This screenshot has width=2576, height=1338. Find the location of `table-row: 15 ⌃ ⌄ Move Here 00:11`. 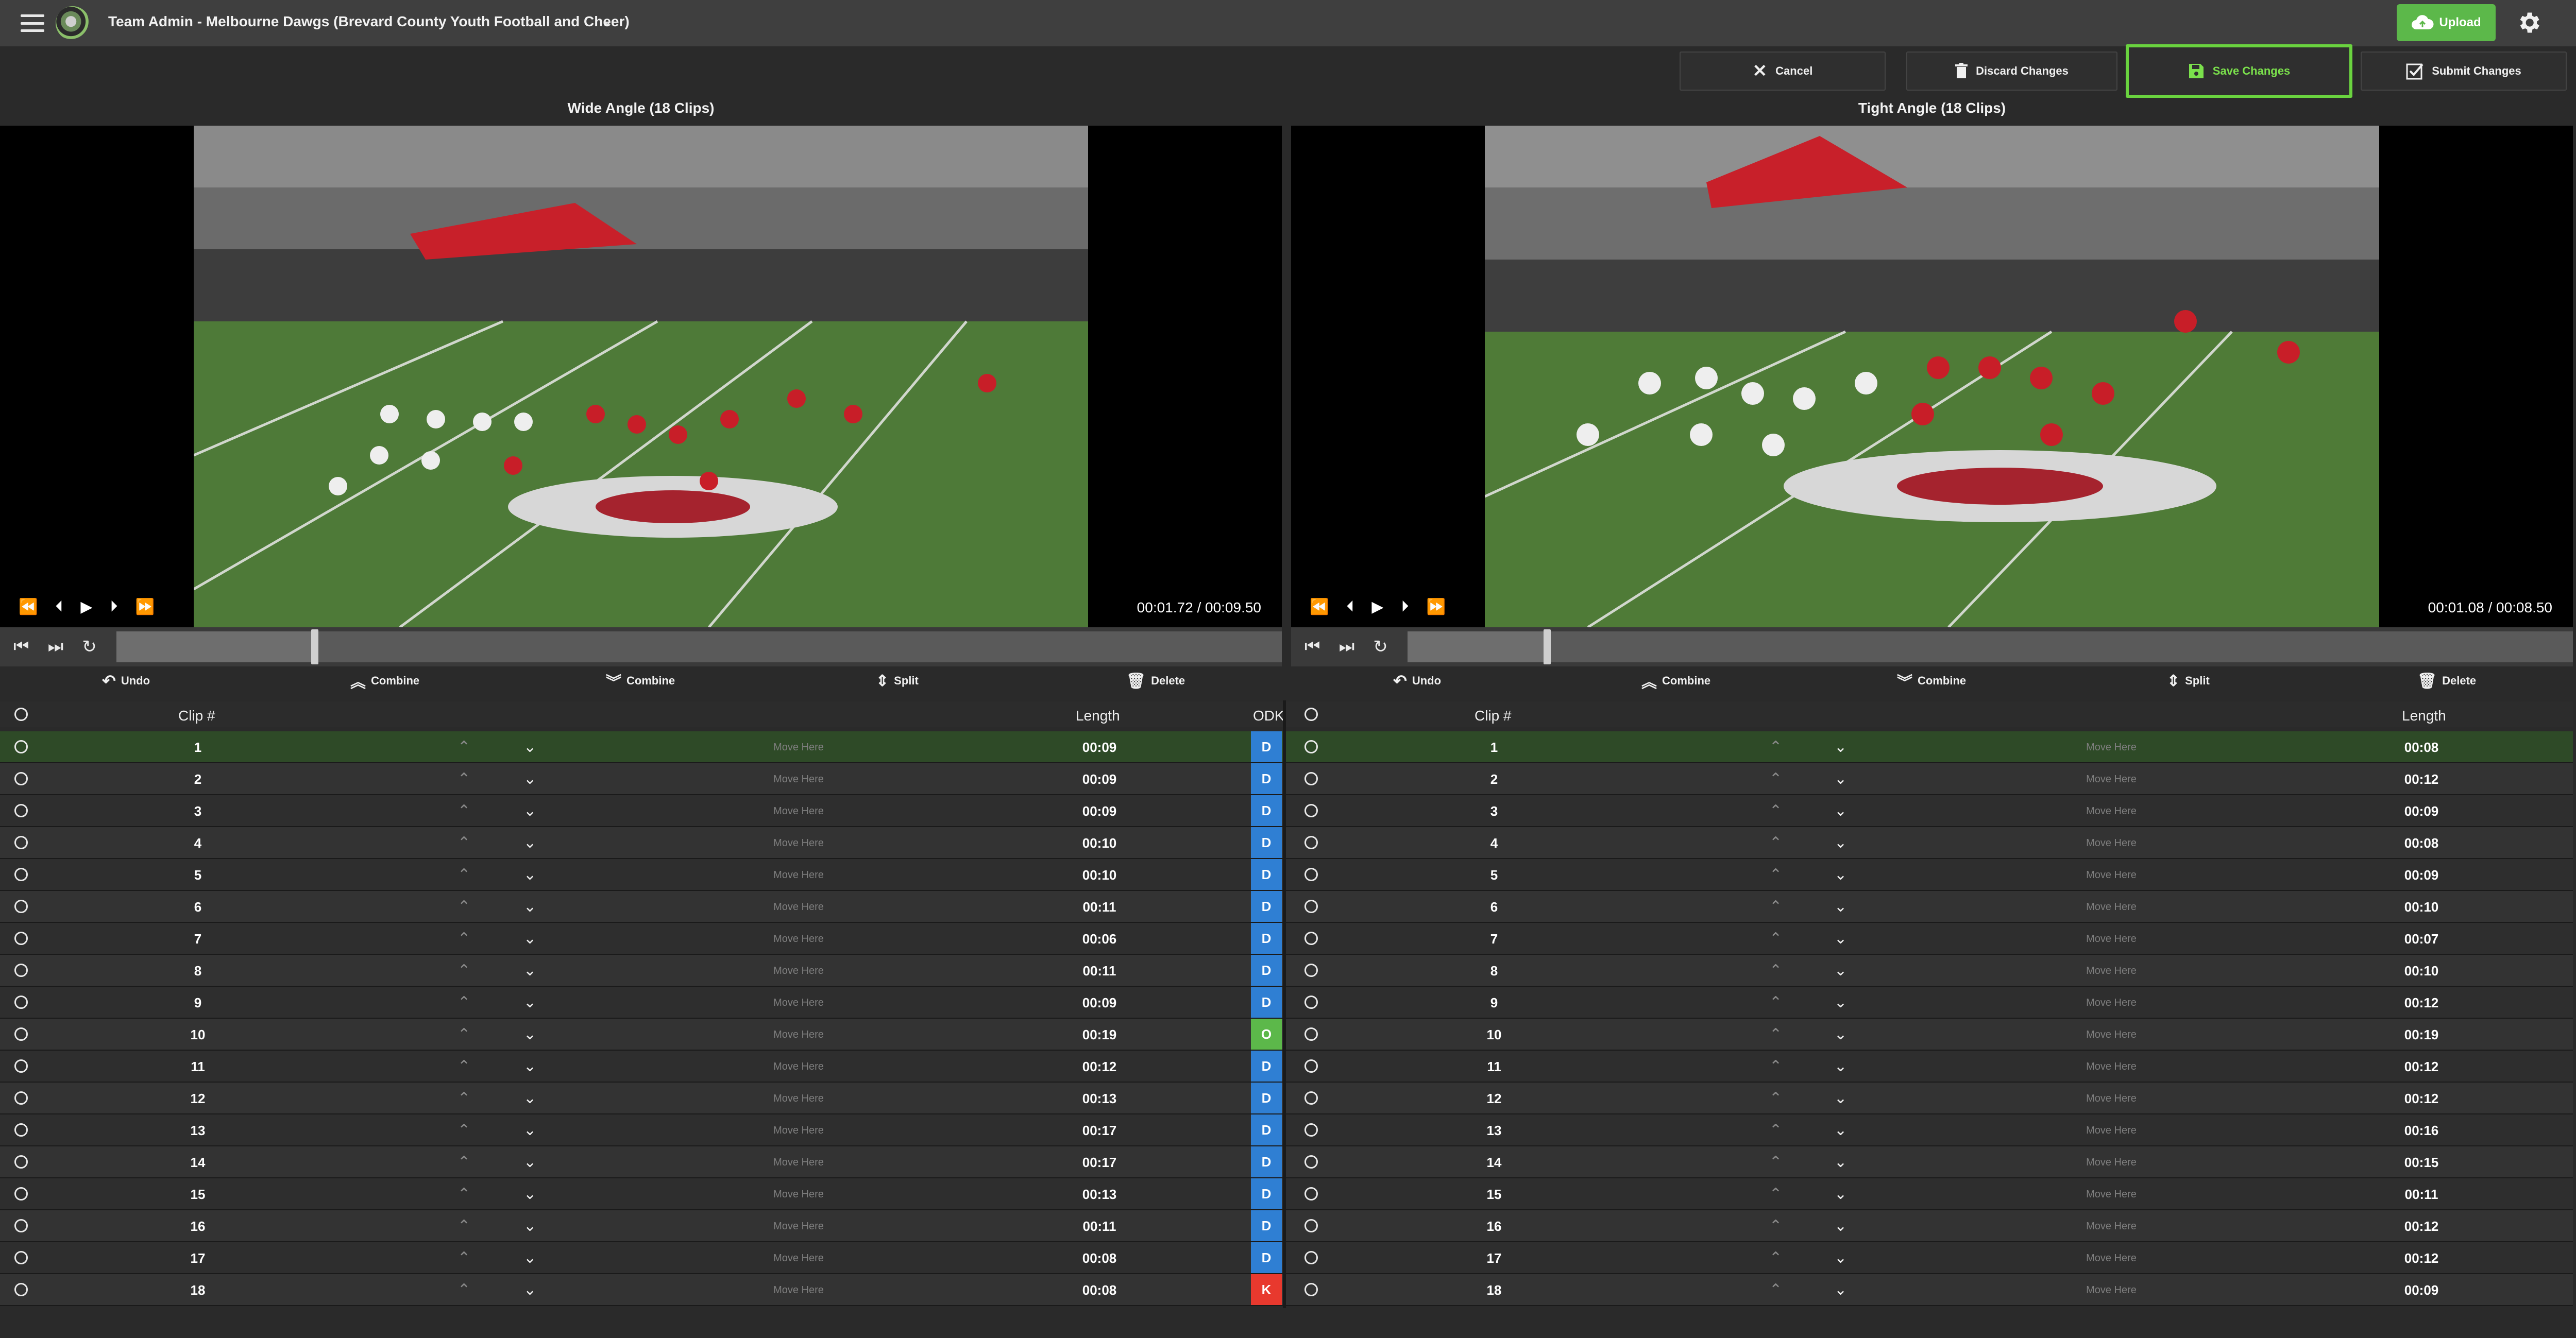

table-row: 15 ⌃ ⌄ Move Here 00:11 is located at coordinates (1929, 1194).